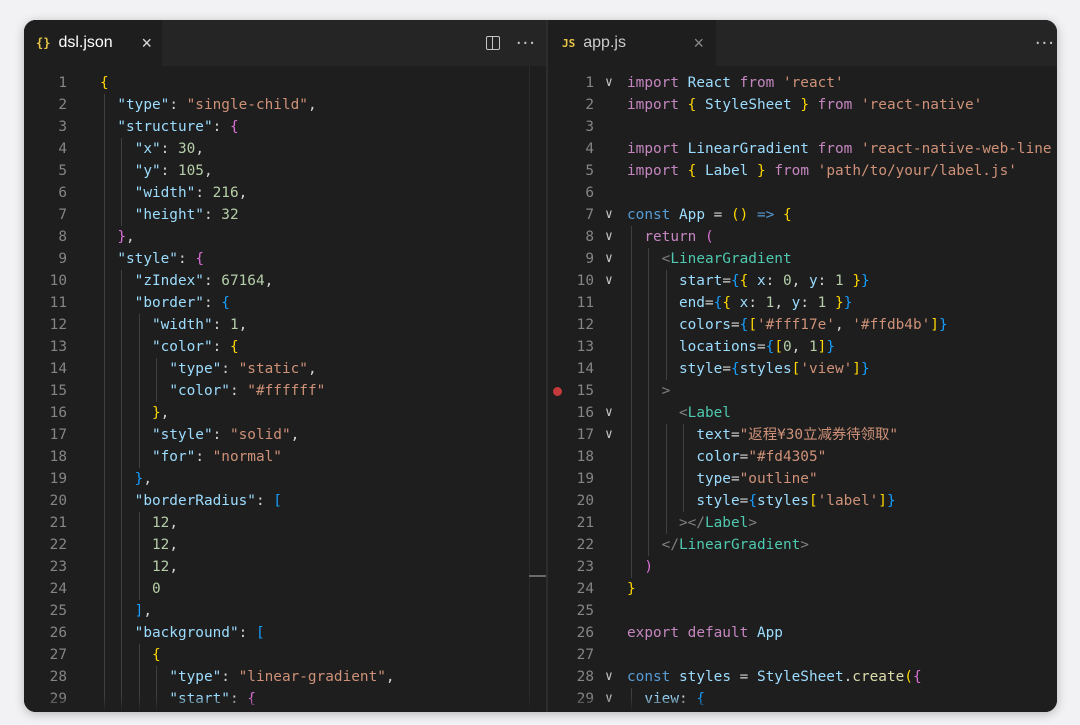 Image resolution: width=1080 pixels, height=725 pixels. What do you see at coordinates (709, 215) in the screenshot?
I see `code-text: const App = () => {` at bounding box center [709, 215].